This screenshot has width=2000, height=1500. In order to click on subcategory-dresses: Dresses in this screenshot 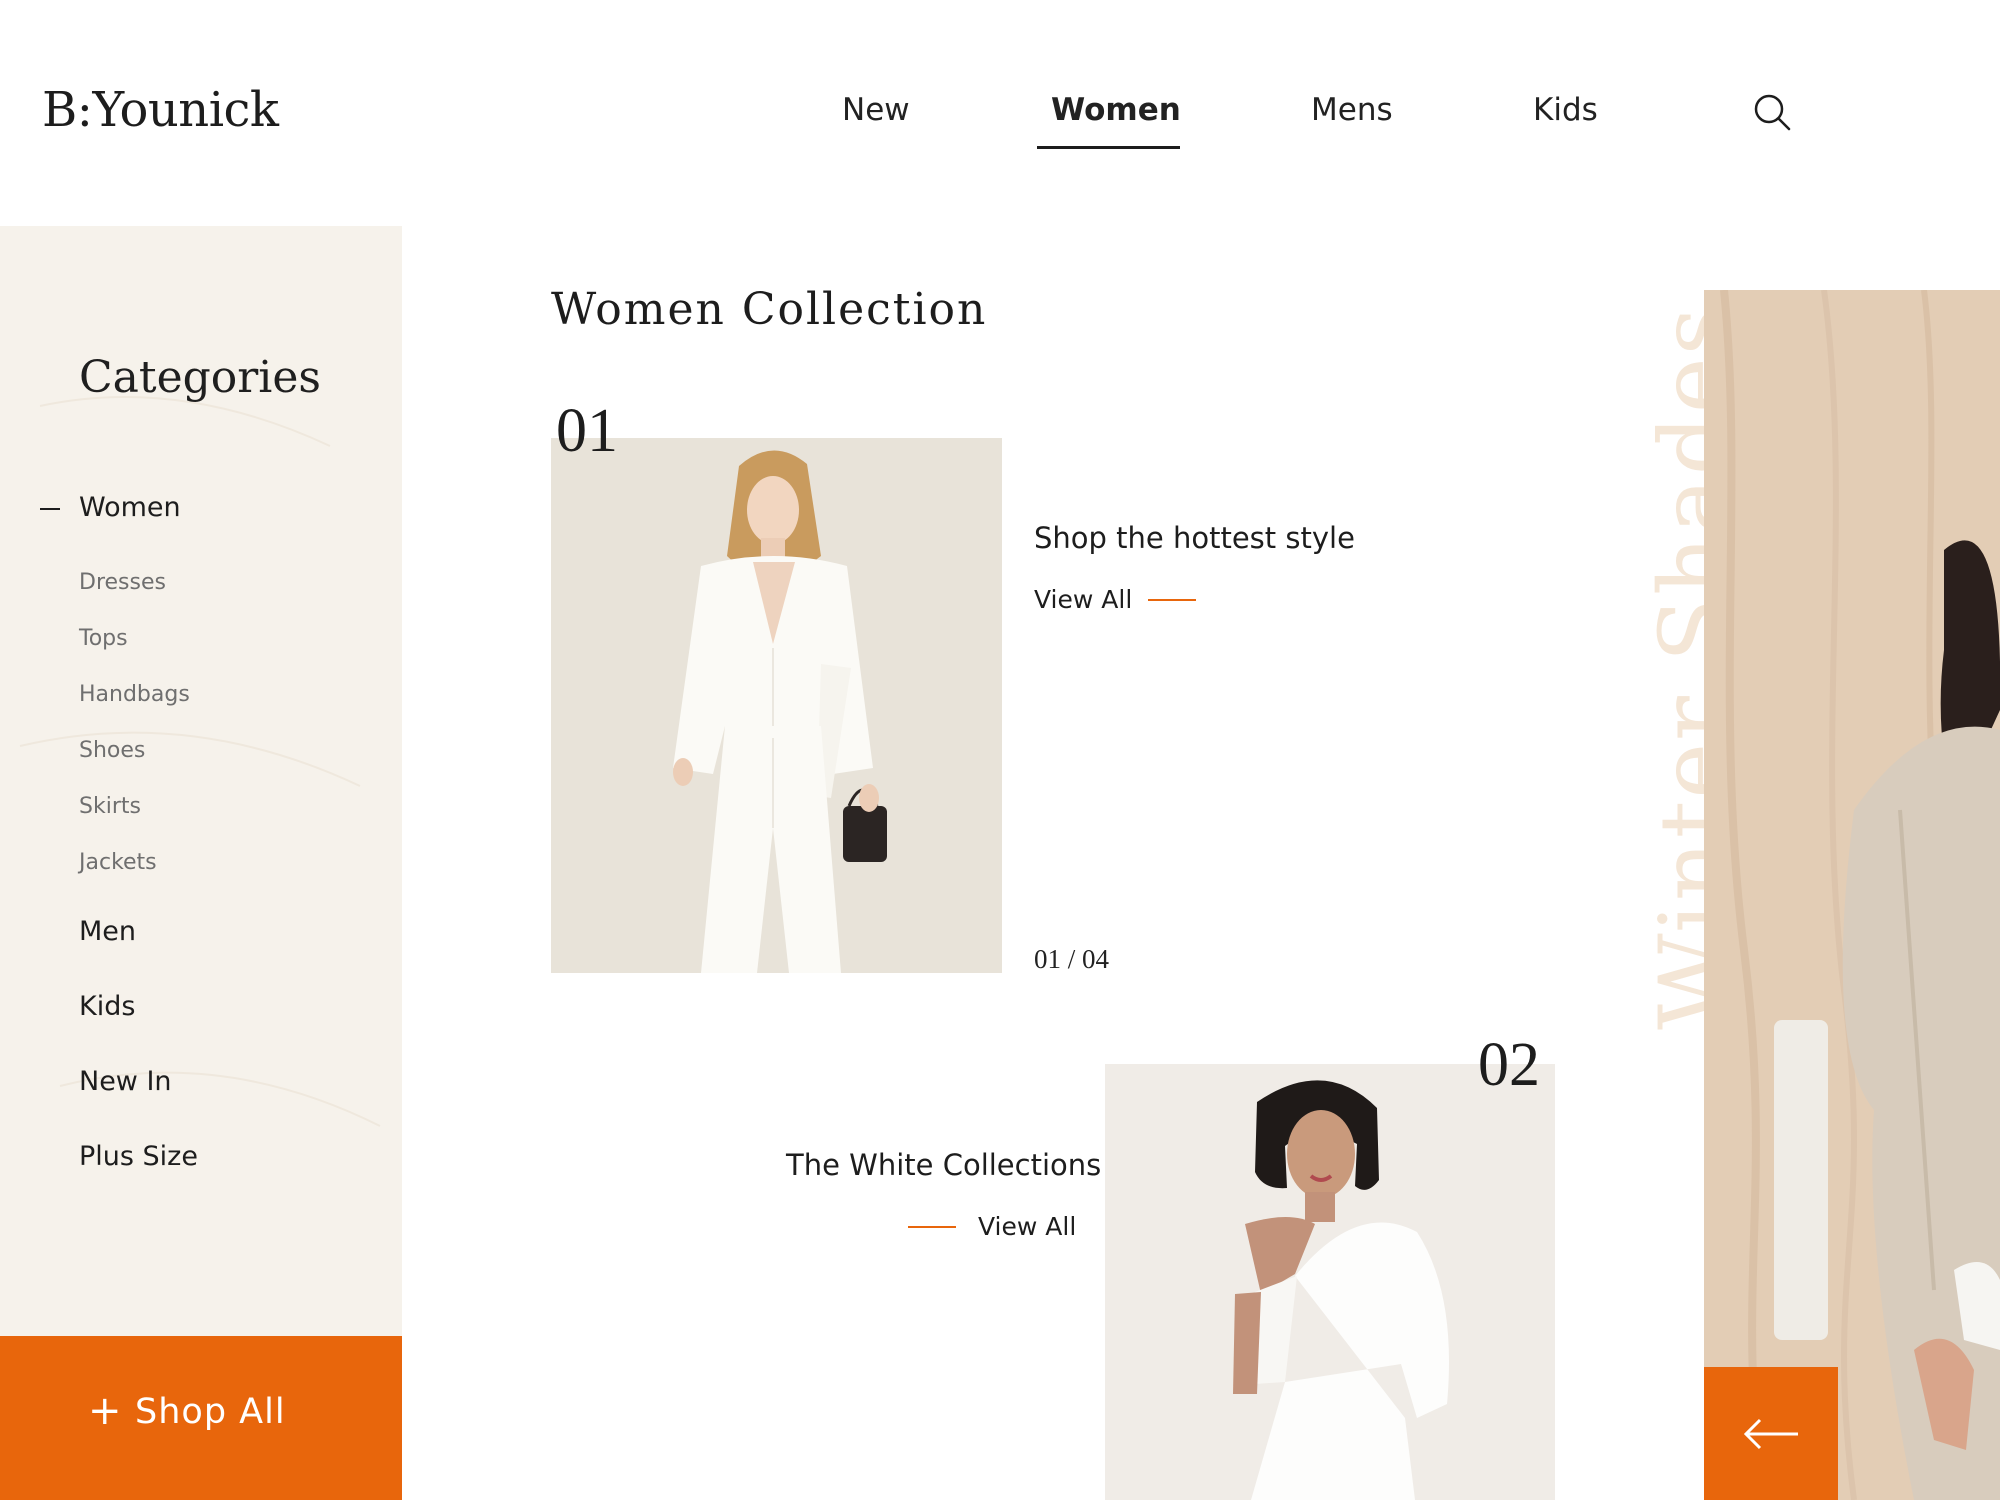, I will do `click(122, 582)`.